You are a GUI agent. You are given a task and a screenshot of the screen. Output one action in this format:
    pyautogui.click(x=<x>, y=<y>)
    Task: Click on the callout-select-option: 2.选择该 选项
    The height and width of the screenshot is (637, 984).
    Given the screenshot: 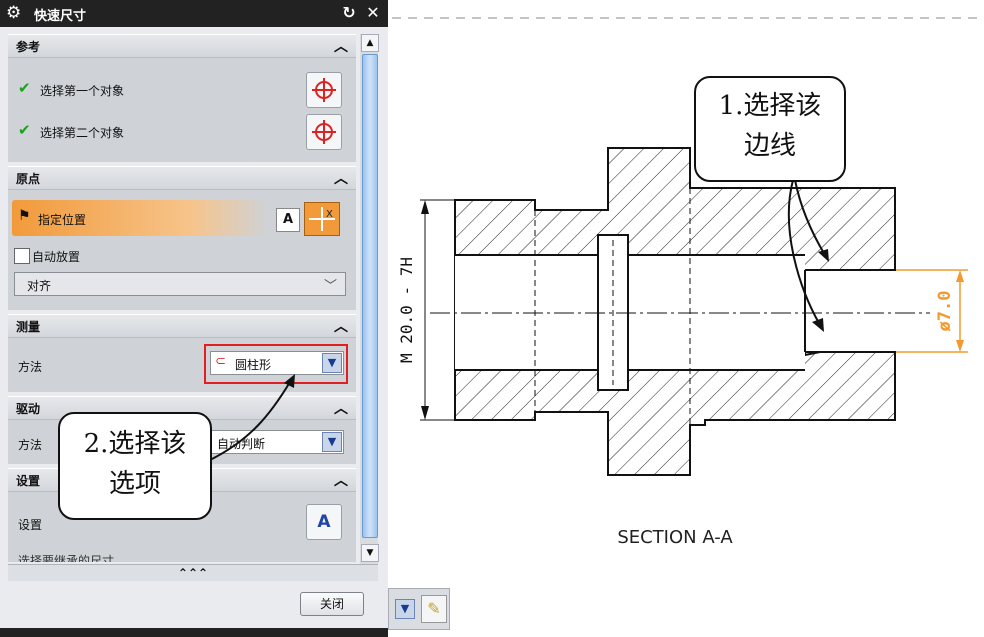 What is the action you would take?
    pyautogui.click(x=135, y=466)
    